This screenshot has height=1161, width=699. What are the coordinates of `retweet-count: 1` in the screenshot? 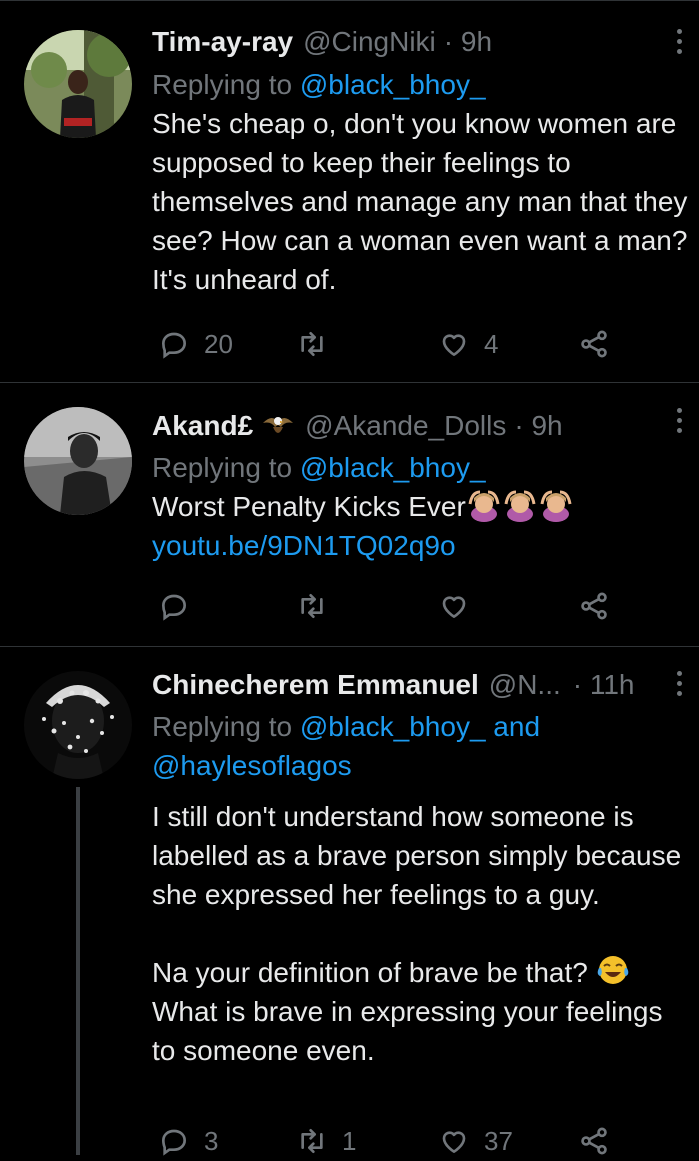 It's located at (349, 1140).